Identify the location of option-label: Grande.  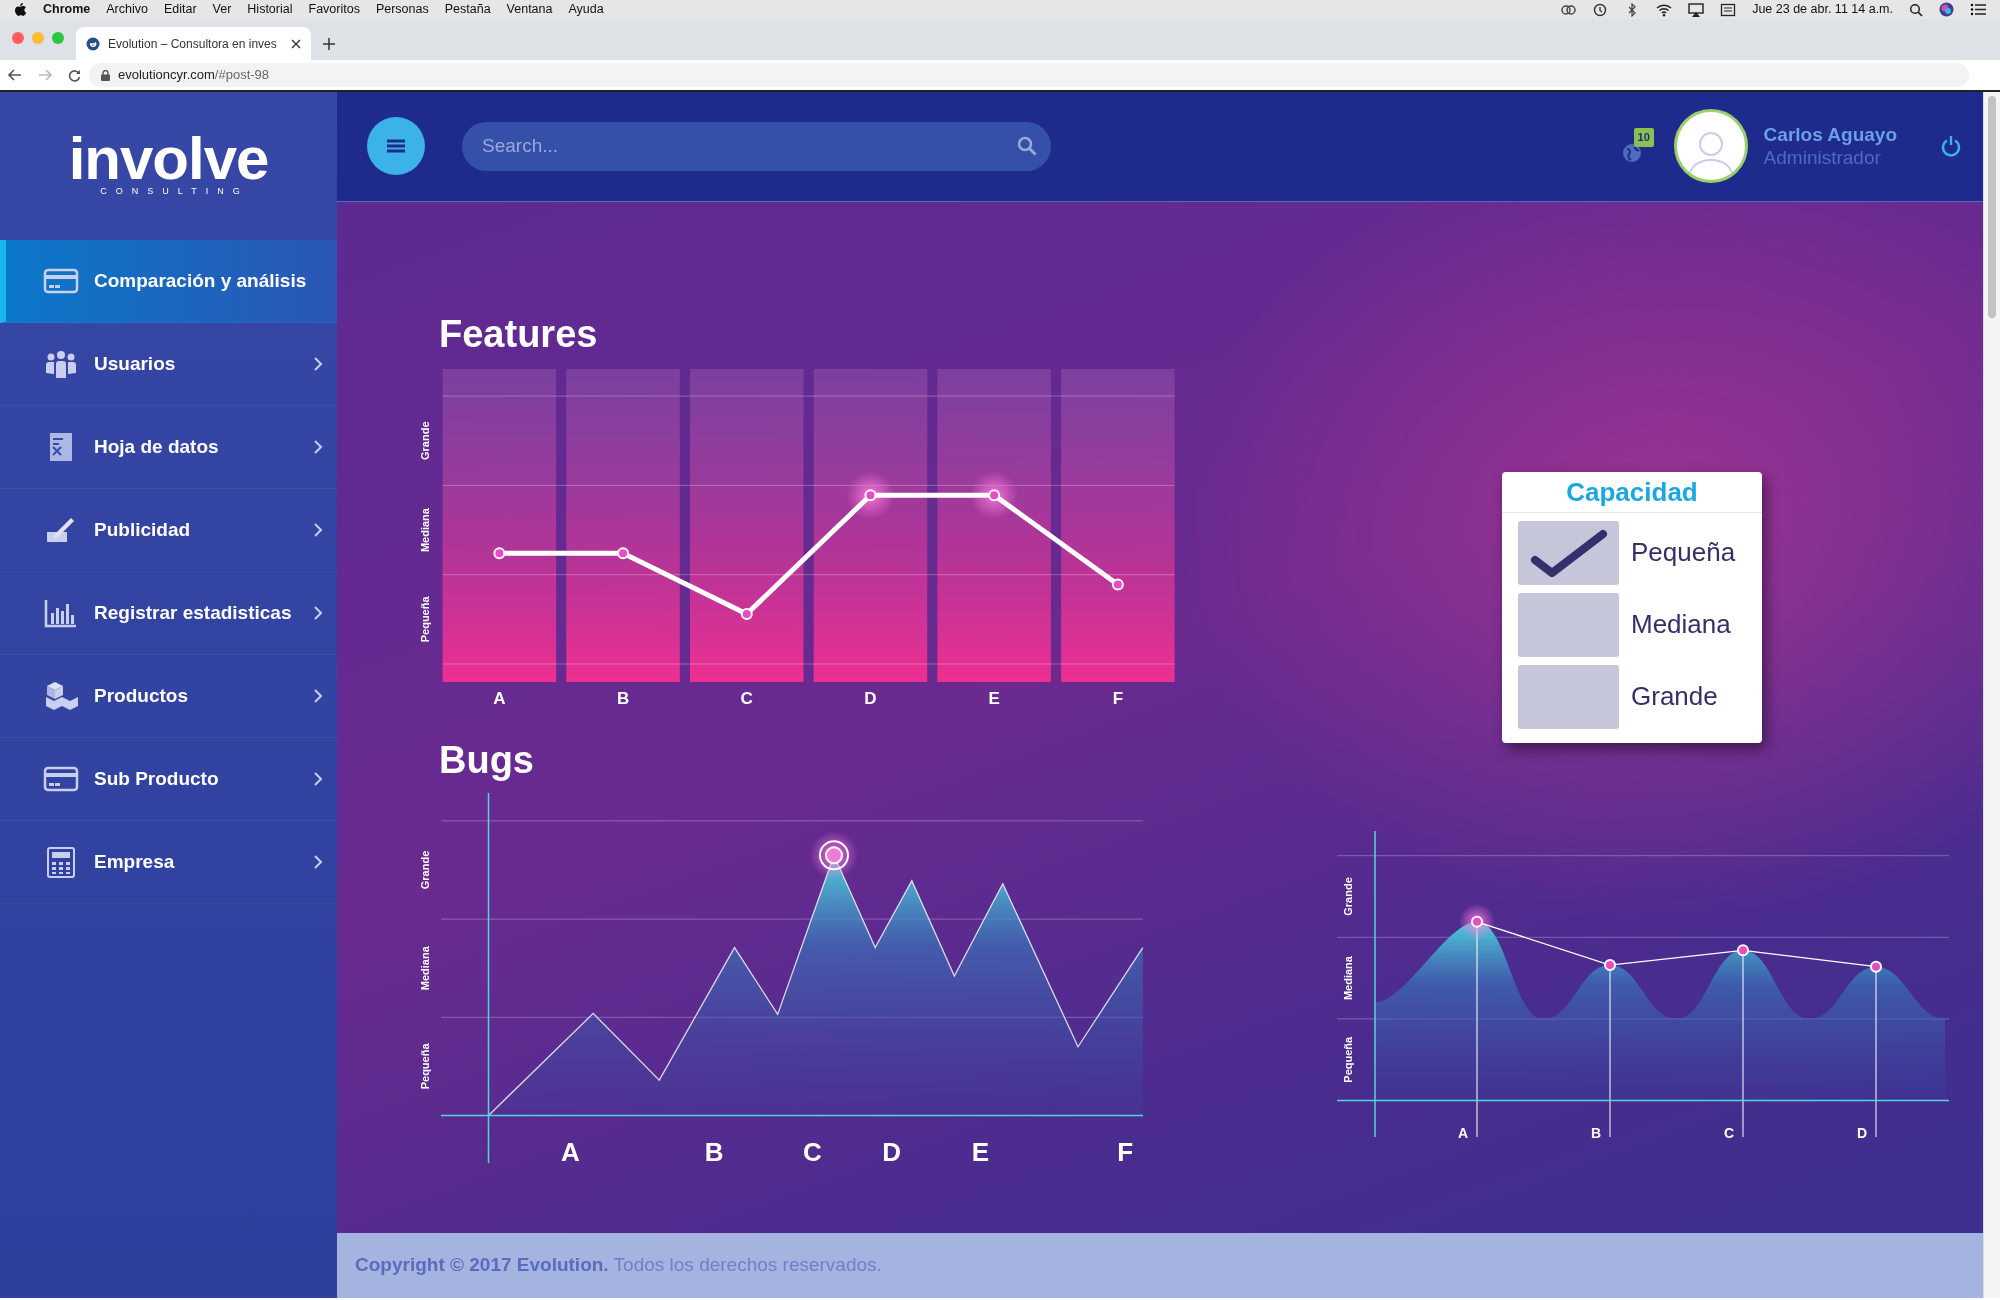
(1674, 697).